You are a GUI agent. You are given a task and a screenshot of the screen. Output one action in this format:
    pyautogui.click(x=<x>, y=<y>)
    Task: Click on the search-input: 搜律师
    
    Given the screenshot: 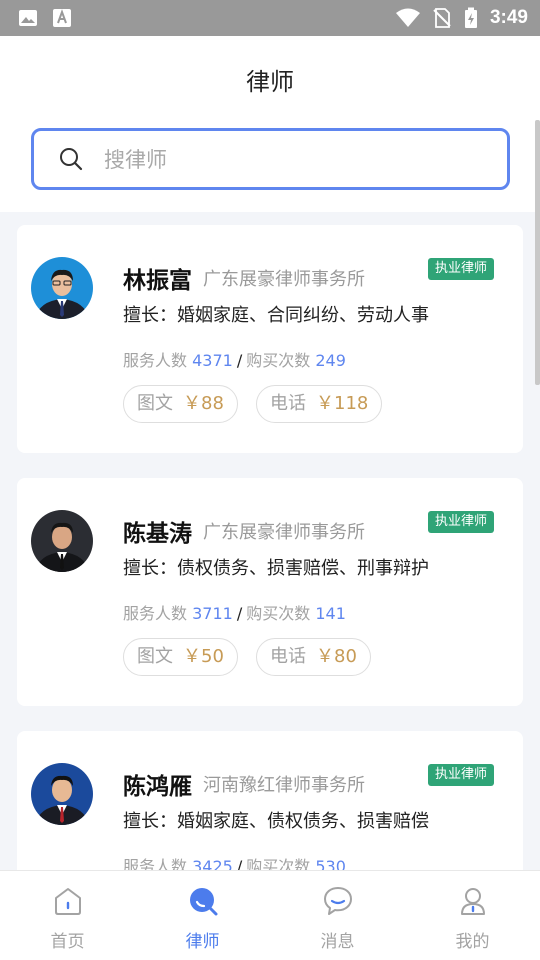 What is the action you would take?
    pyautogui.click(x=270, y=159)
    